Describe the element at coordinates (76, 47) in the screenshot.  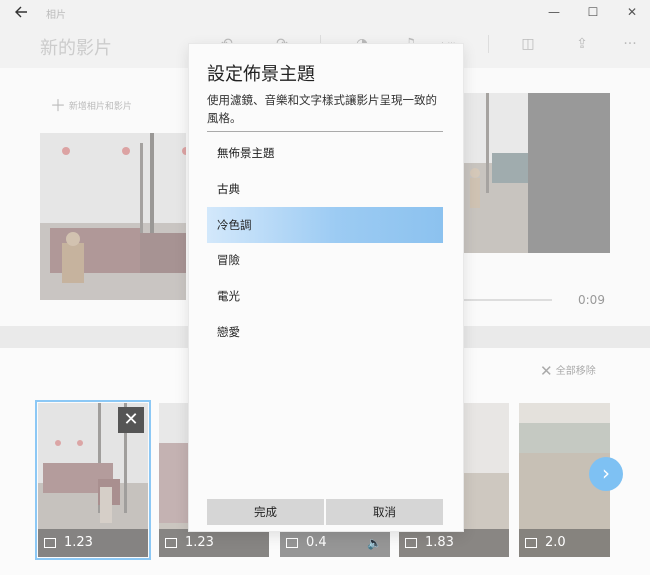
I see `project-title: 新的影片` at that location.